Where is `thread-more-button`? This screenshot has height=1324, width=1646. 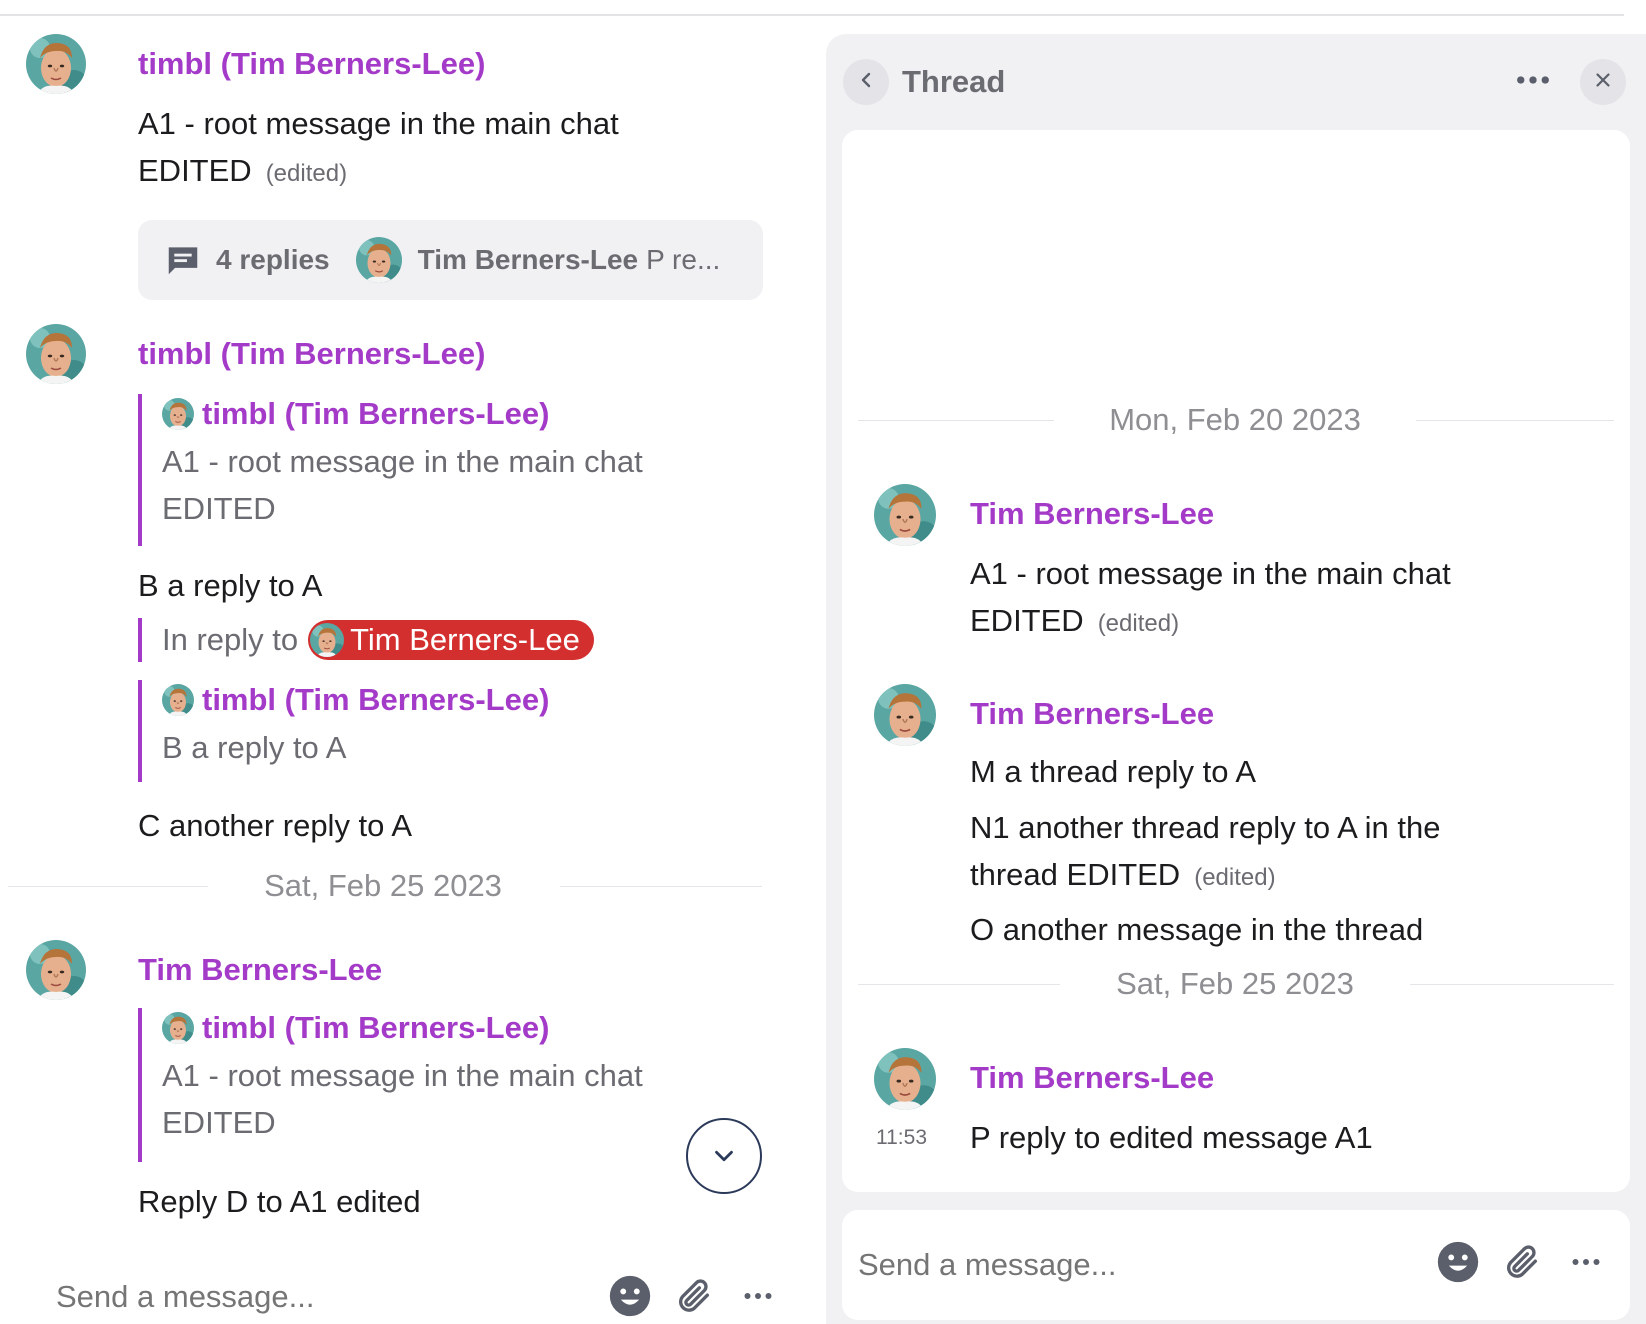 thread-more-button is located at coordinates (1533, 82).